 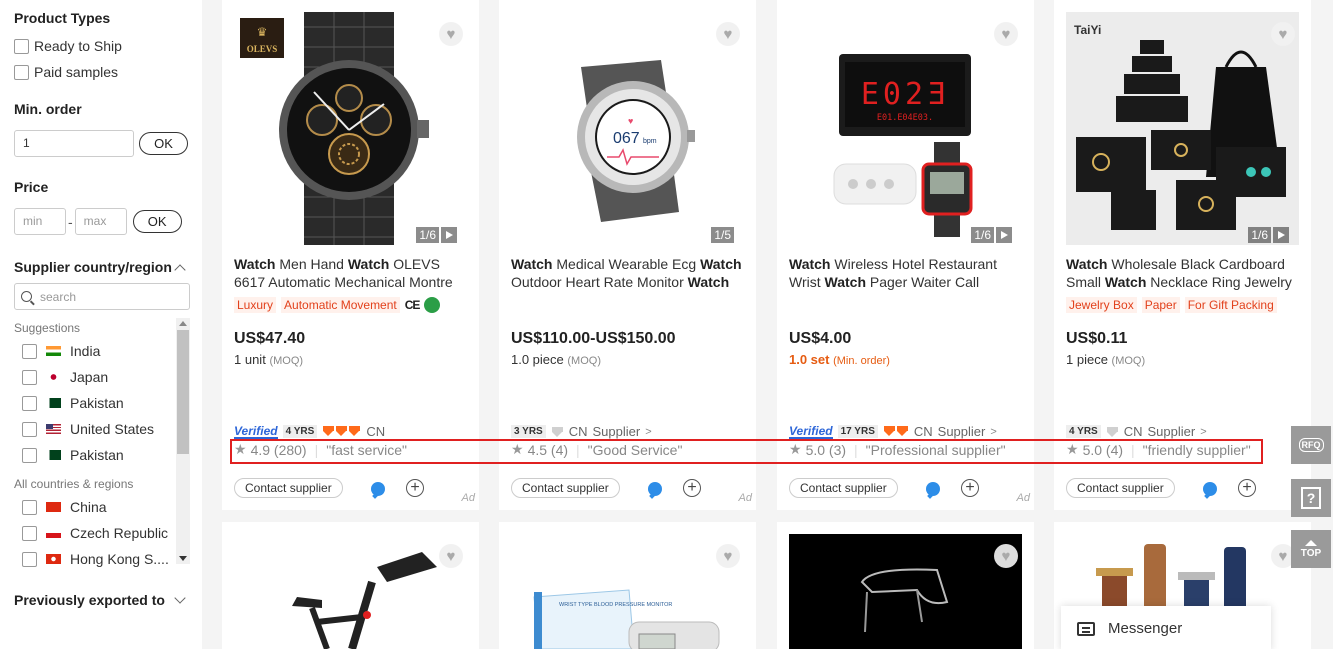 What do you see at coordinates (581, 431) in the screenshot?
I see `supplier-info: 3 YRS CN Supplier >` at bounding box center [581, 431].